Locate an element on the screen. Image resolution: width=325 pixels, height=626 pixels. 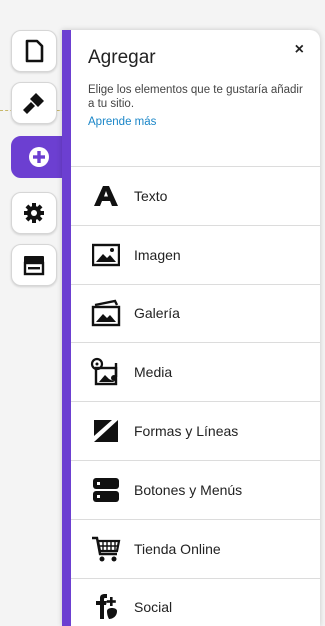
page-icon is located at coordinates (34, 51).